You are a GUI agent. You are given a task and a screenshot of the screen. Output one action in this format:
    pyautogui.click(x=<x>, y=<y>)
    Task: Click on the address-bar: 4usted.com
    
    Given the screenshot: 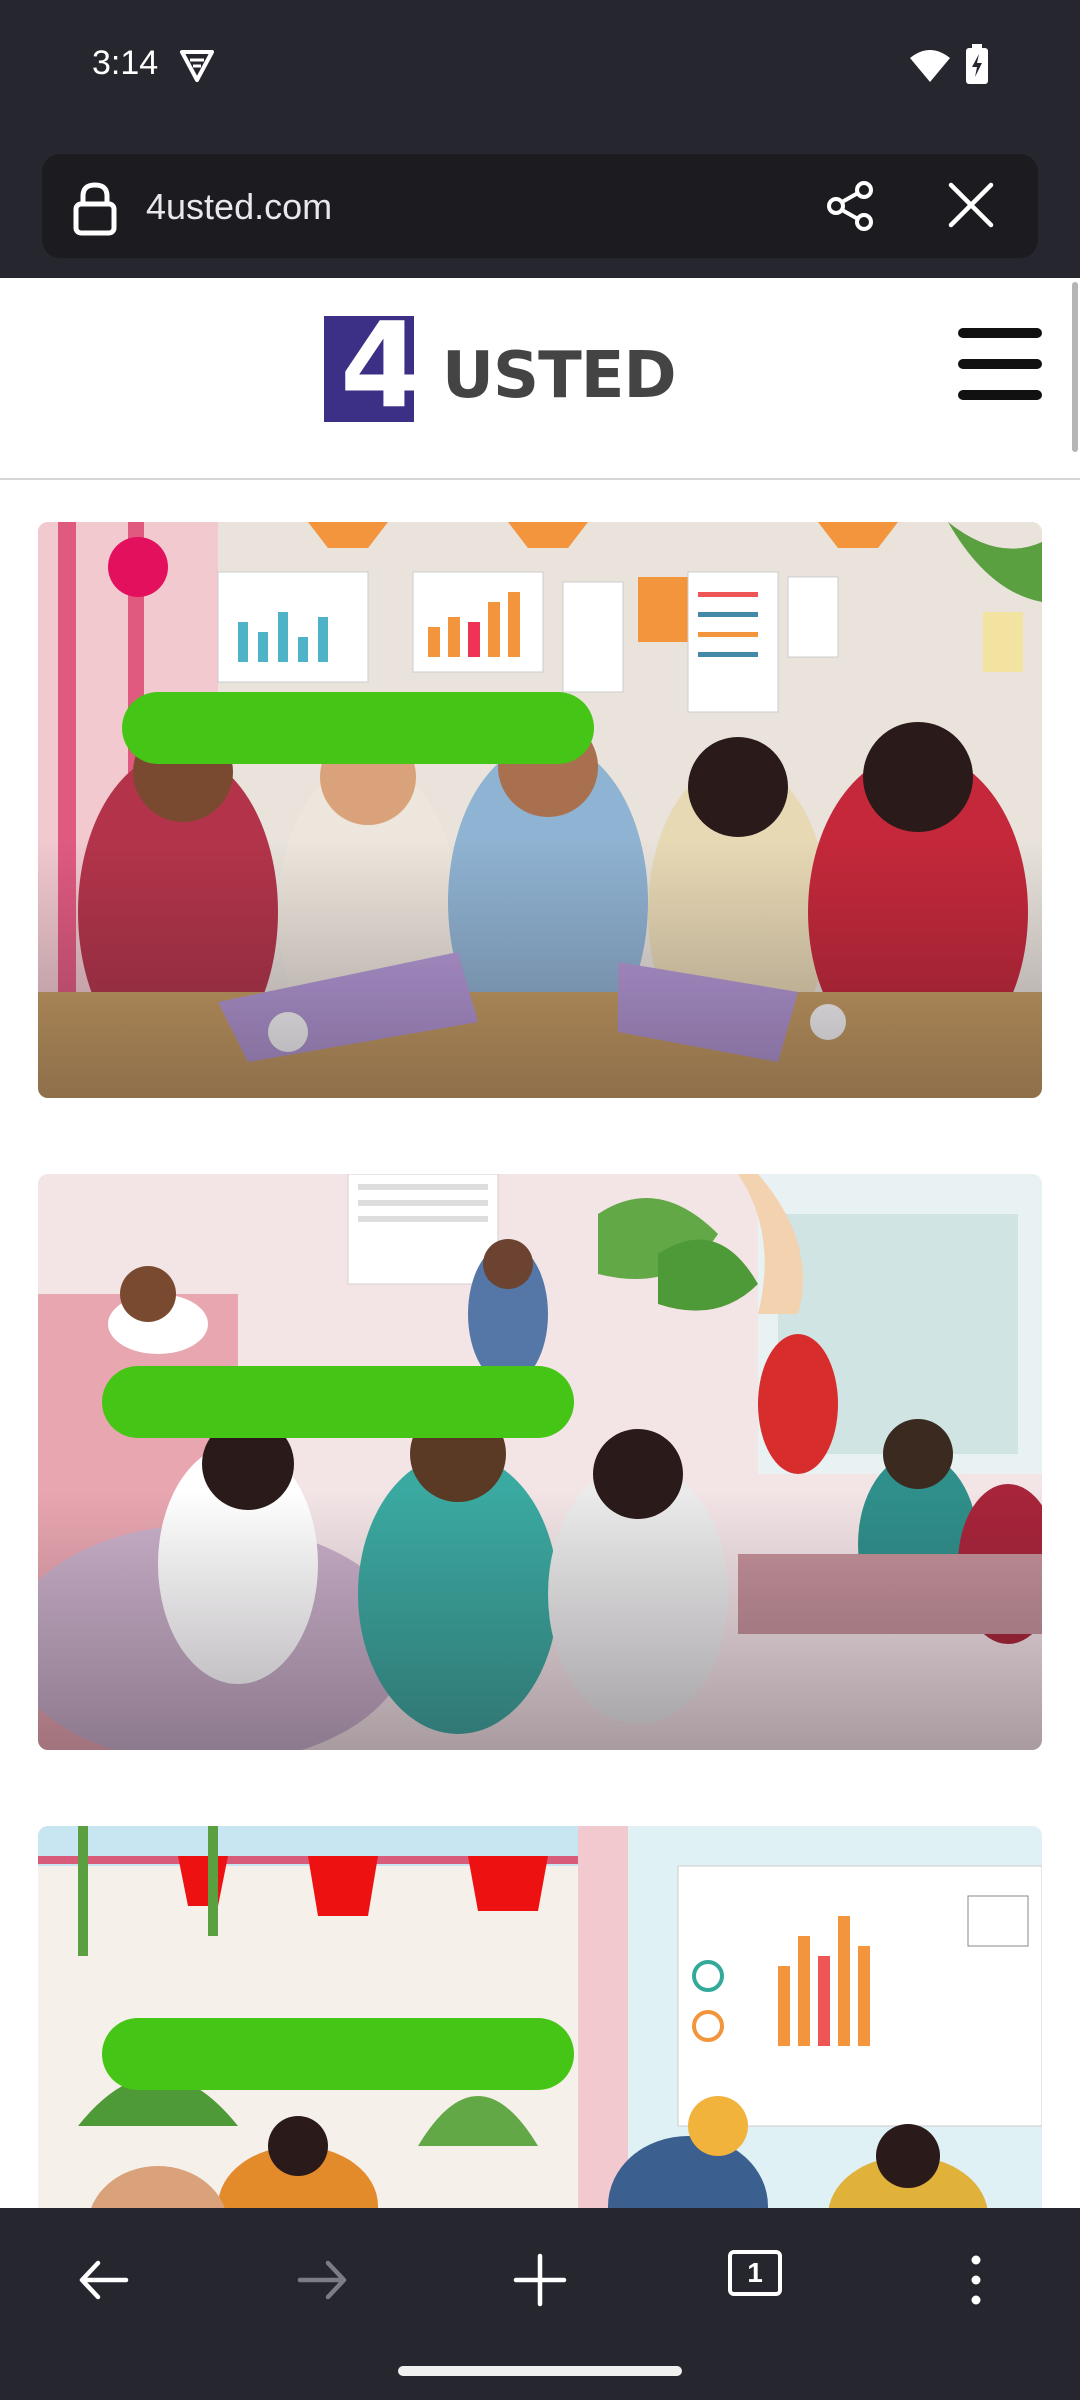 What is the action you would take?
    pyautogui.click(x=540, y=206)
    